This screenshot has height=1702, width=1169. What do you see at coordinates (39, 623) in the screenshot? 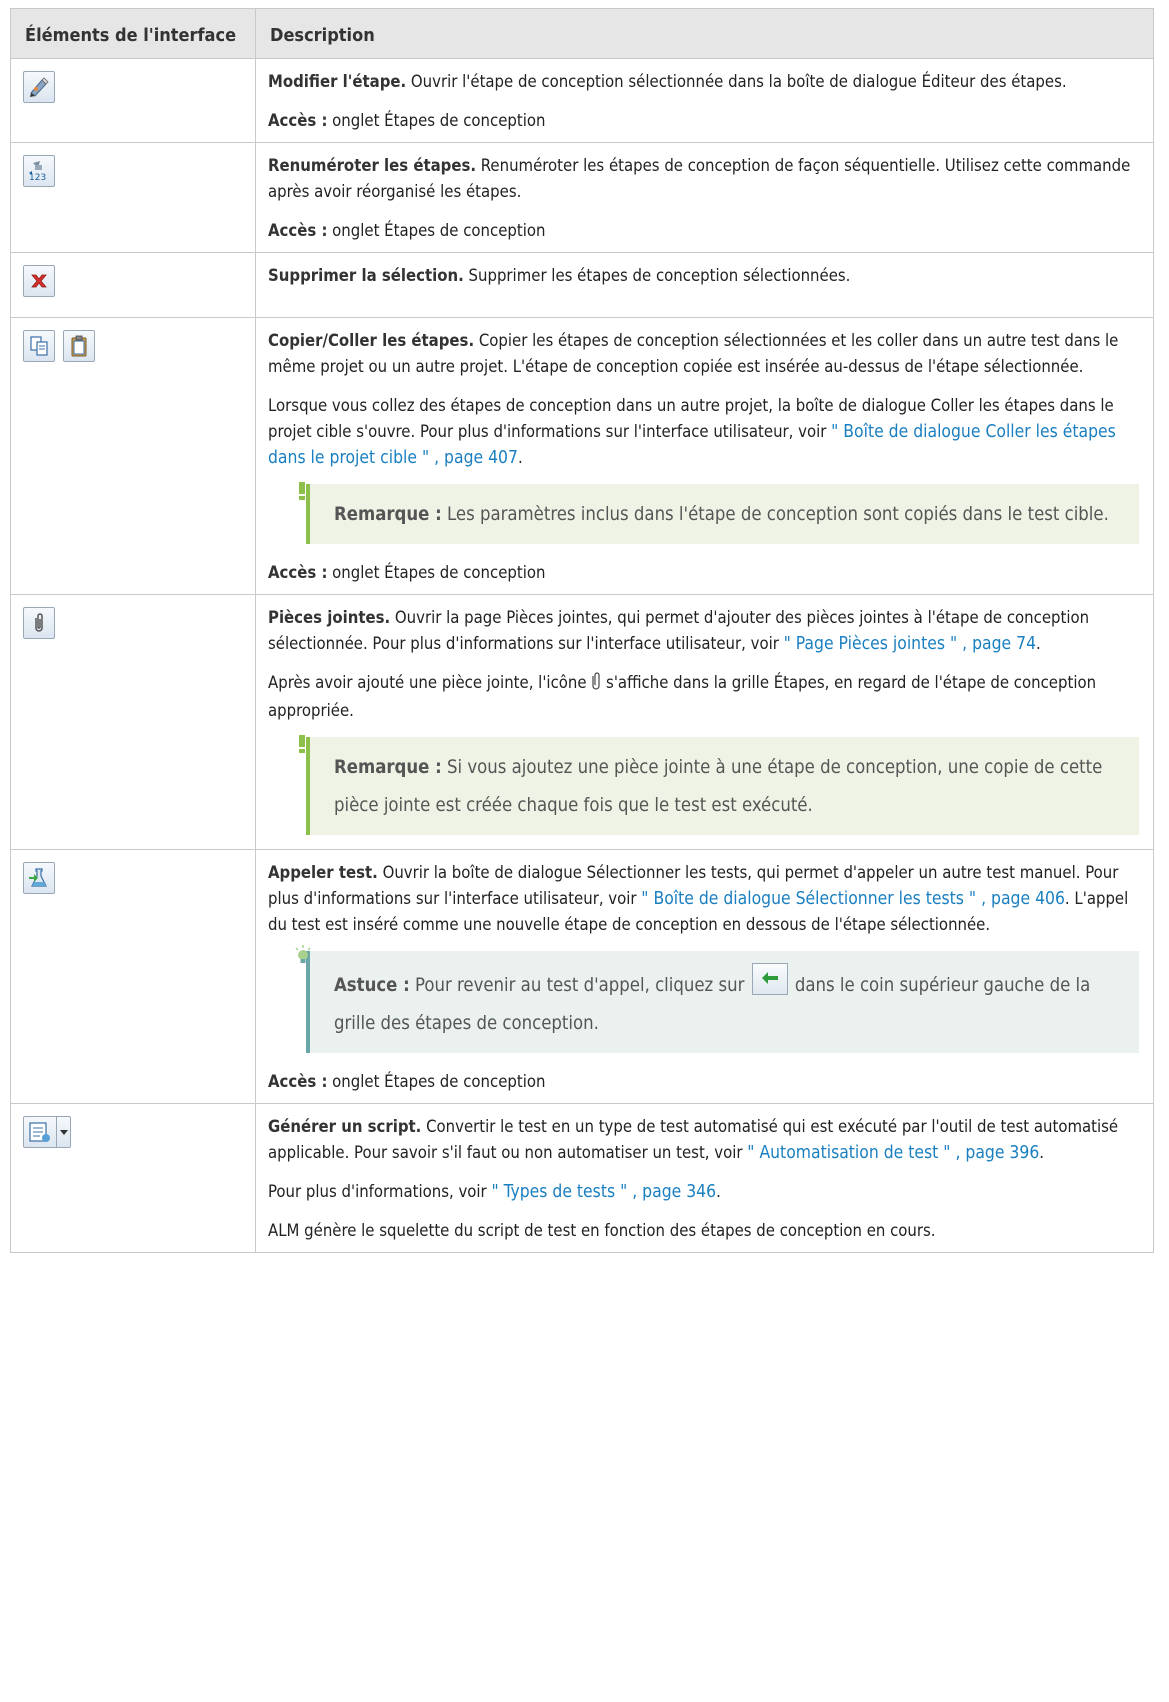
I see `attachment-icon` at bounding box center [39, 623].